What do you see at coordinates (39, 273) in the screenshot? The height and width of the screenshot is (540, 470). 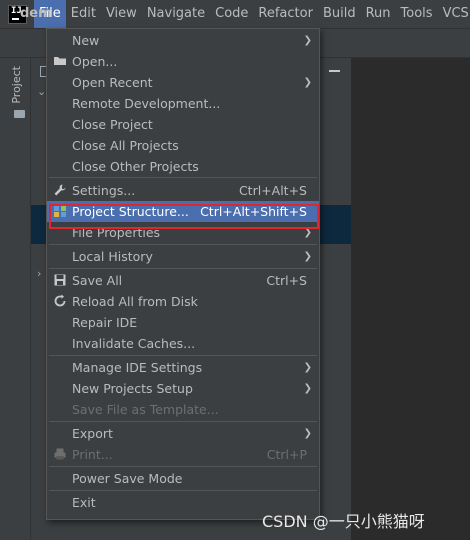 I see `chevron-right-icon: ›` at bounding box center [39, 273].